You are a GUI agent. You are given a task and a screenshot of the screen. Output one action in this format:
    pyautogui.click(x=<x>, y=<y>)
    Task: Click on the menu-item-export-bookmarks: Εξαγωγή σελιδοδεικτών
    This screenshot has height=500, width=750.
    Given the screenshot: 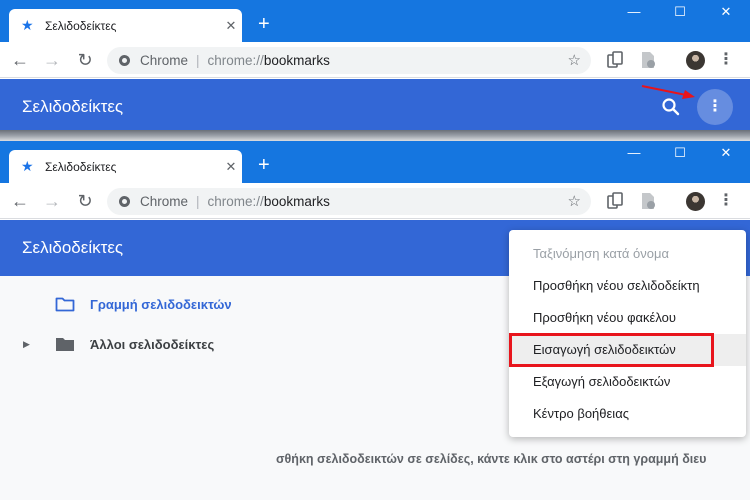 What is the action you would take?
    pyautogui.click(x=627, y=382)
    